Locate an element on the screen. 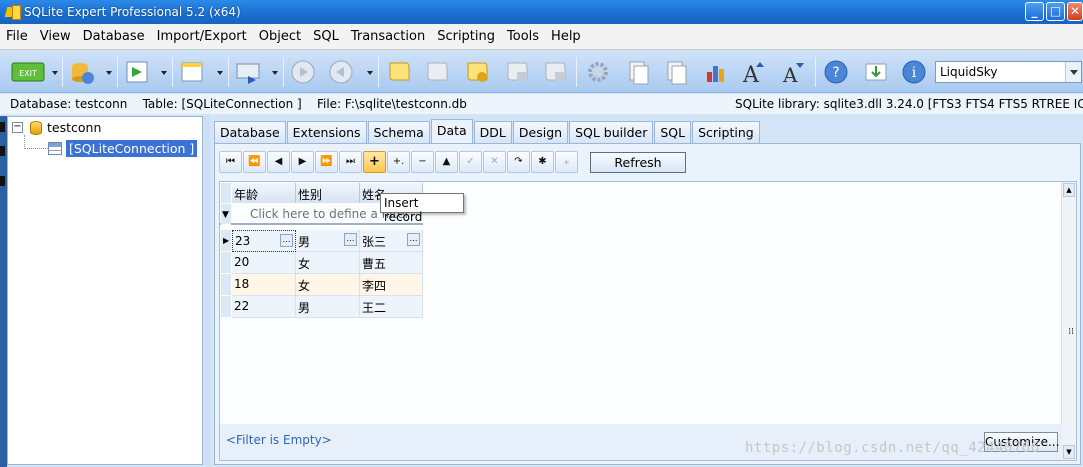 This screenshot has width=1083, height=467. next-page-button: ⏩ is located at coordinates (326, 162).